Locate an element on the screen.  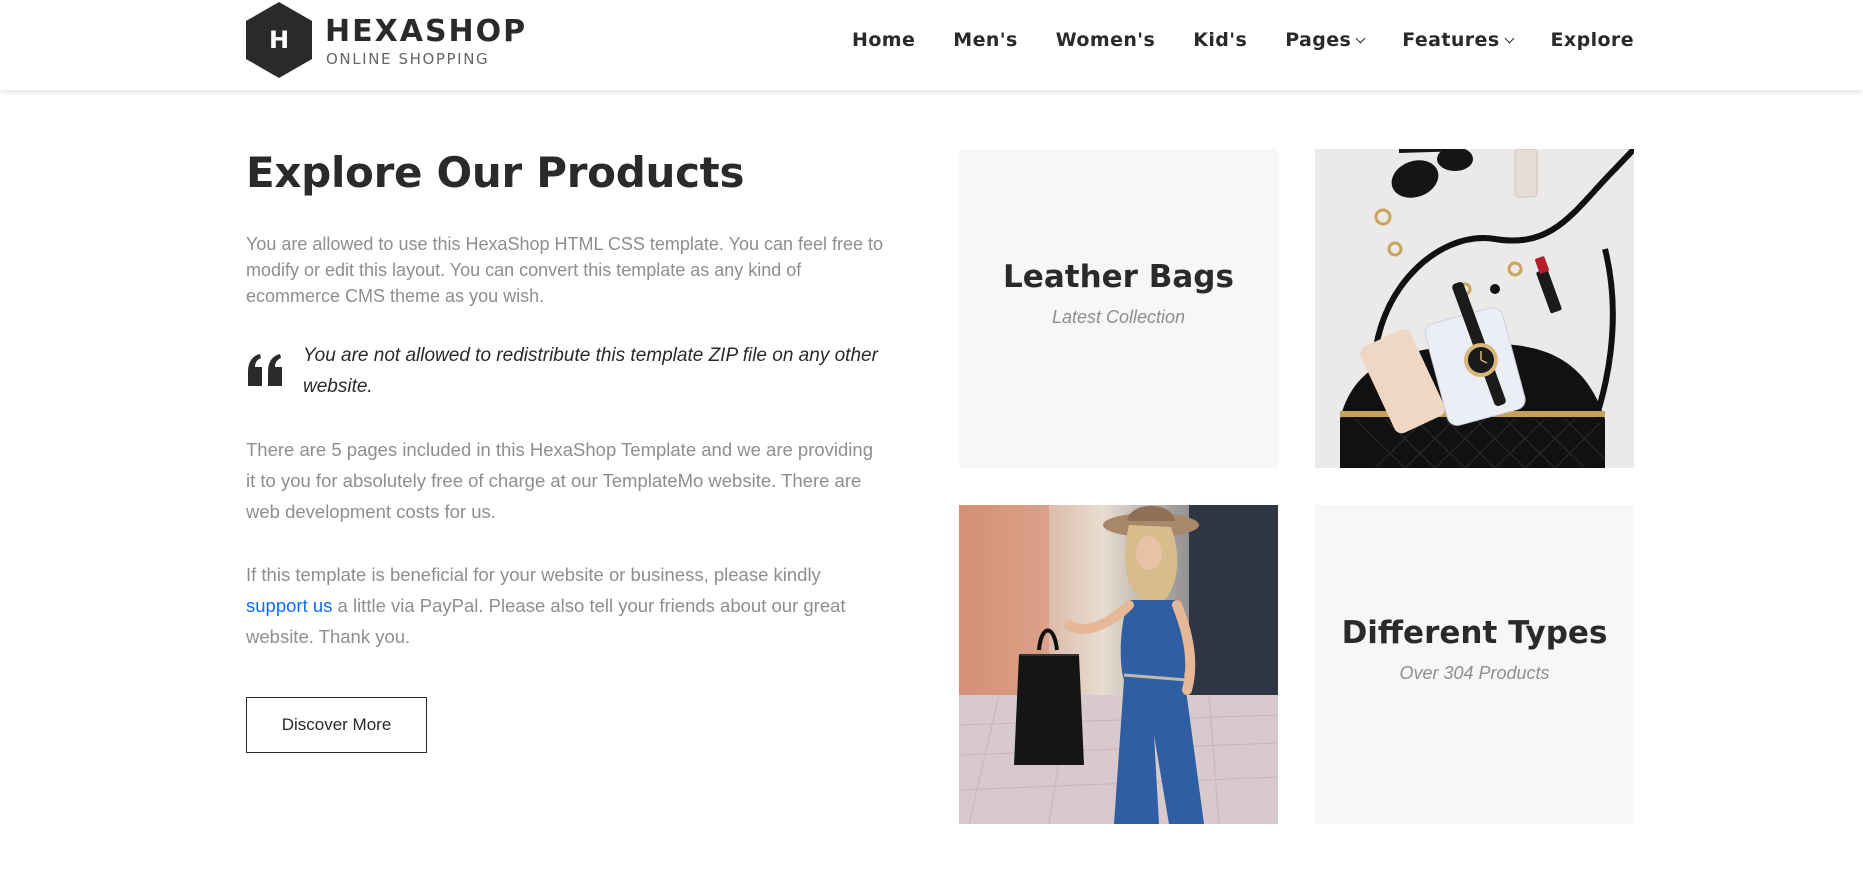
nav-item-label: Men's is located at coordinates (985, 40).